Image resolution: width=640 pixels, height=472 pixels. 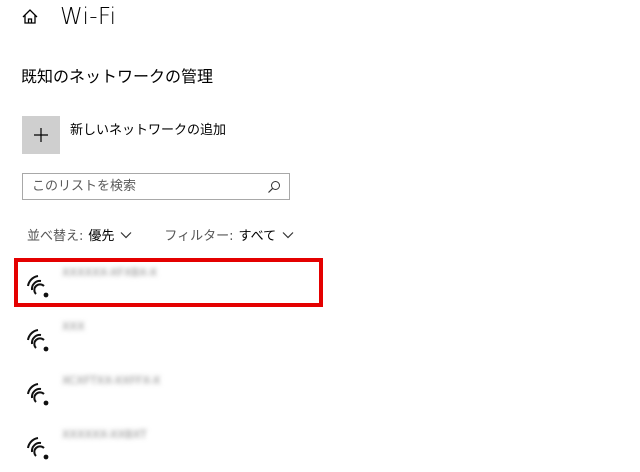 I want to click on sort-label: 並べ替え:, so click(x=55, y=236).